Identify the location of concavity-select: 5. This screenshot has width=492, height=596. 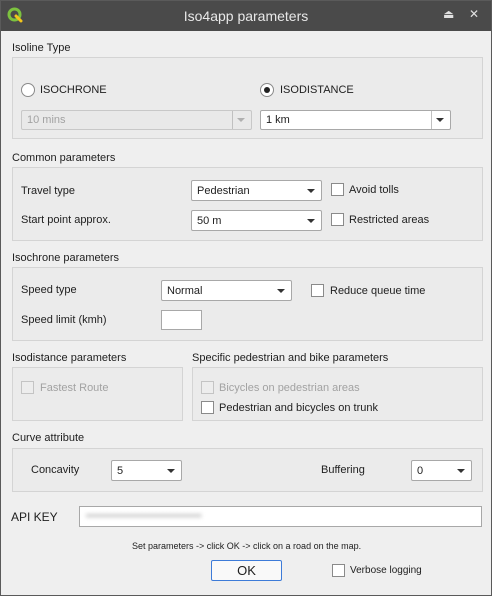
(146, 470).